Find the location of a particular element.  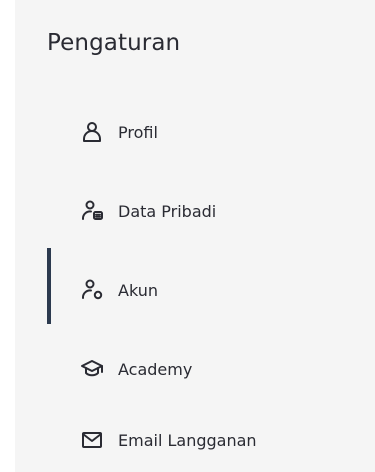

sidebar-item-label: Akun is located at coordinates (138, 290).